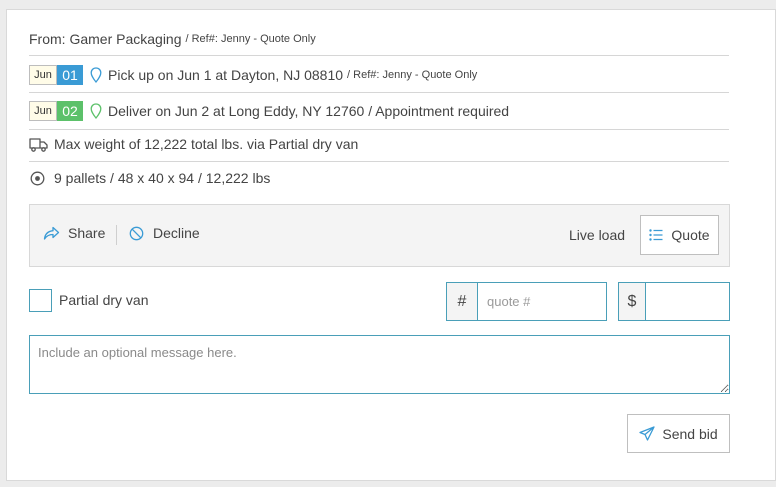 This screenshot has height=487, width=776. Describe the element at coordinates (687, 301) in the screenshot. I see `bid-amount-input` at that location.